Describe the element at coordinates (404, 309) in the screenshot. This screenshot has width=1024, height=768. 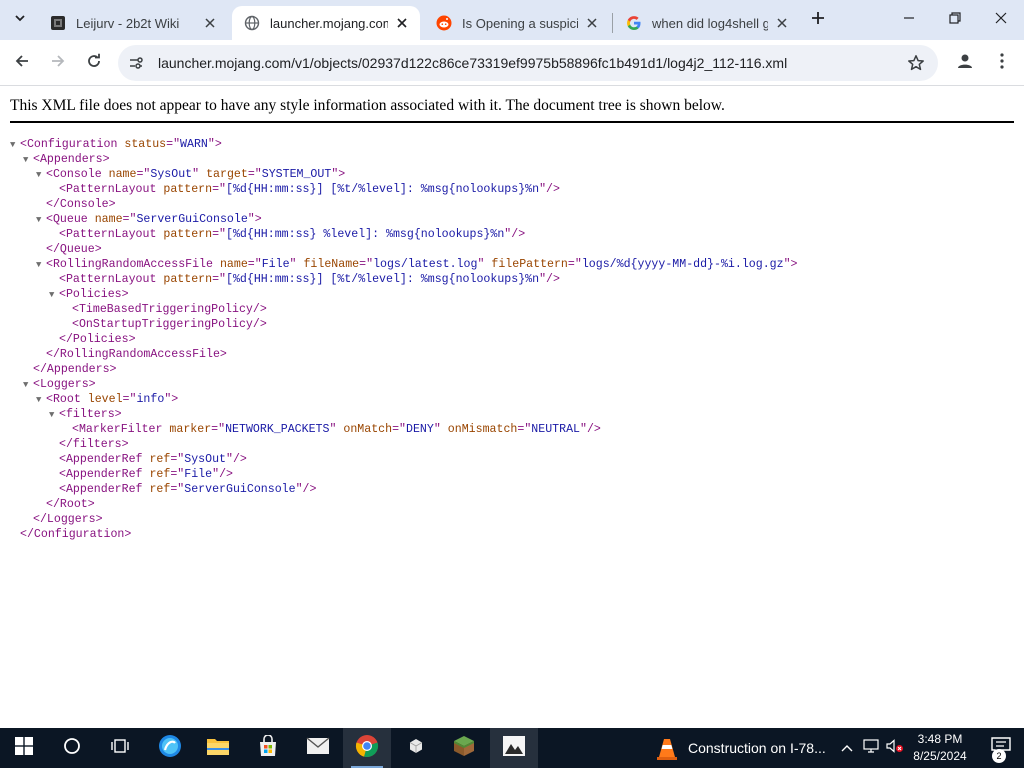
I see `xml-tree-line: <TimeBasedTriggeringPolicy/>` at that location.